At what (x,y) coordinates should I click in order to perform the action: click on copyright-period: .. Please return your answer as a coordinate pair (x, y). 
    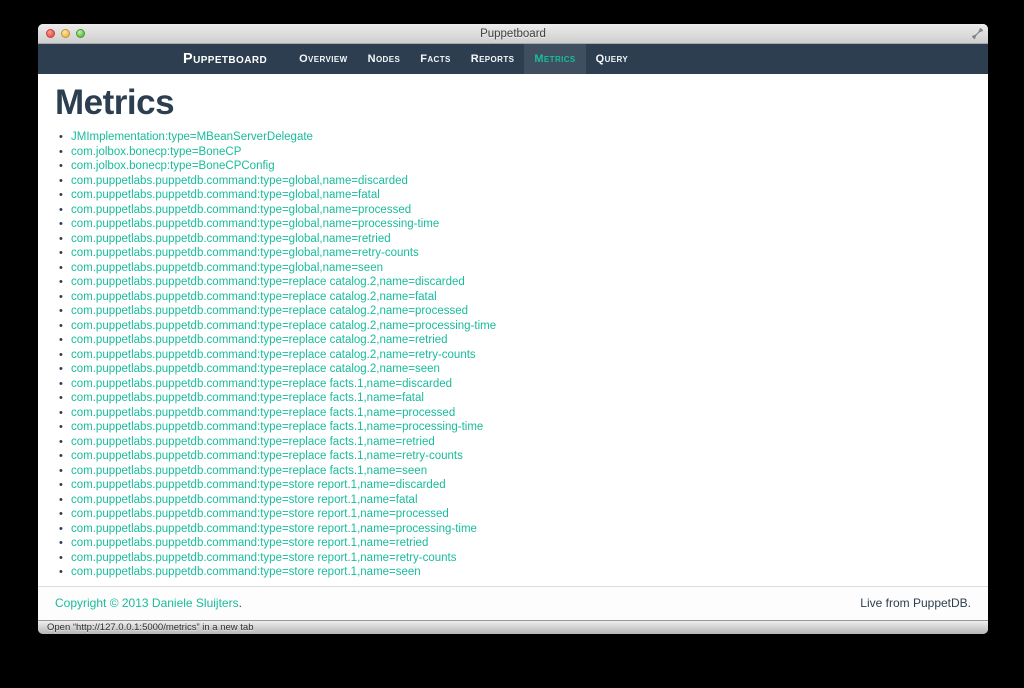
    Looking at the image, I should click on (240, 602).